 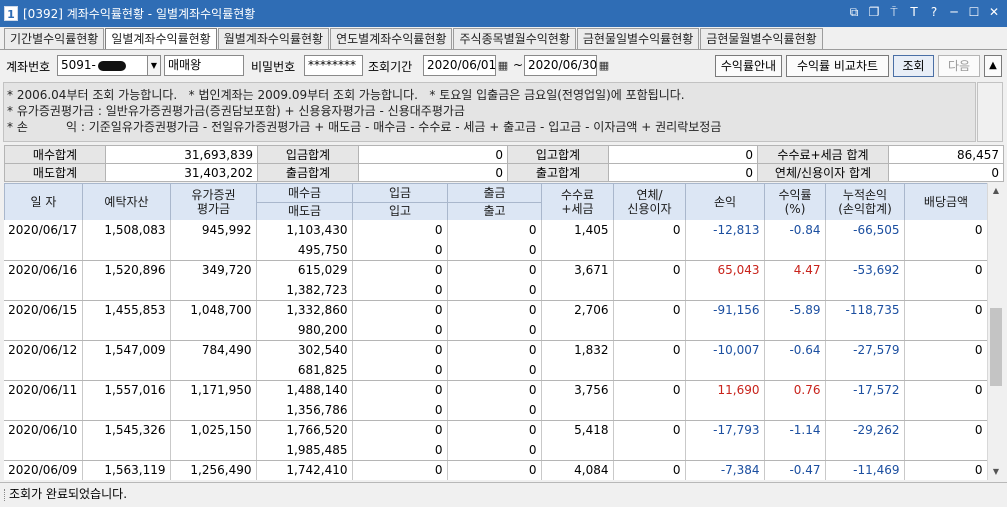 What do you see at coordinates (996, 347) in the screenshot?
I see `scroll-thumb` at bounding box center [996, 347].